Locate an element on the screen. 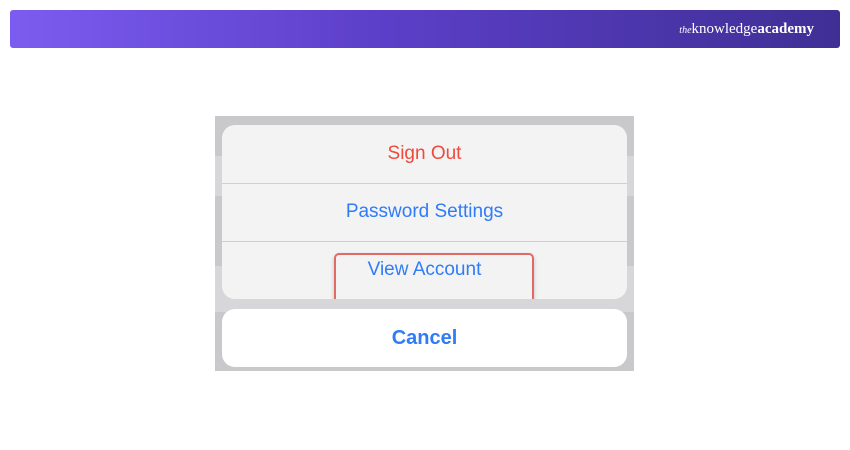  brand-prefix: the is located at coordinates (685, 30).